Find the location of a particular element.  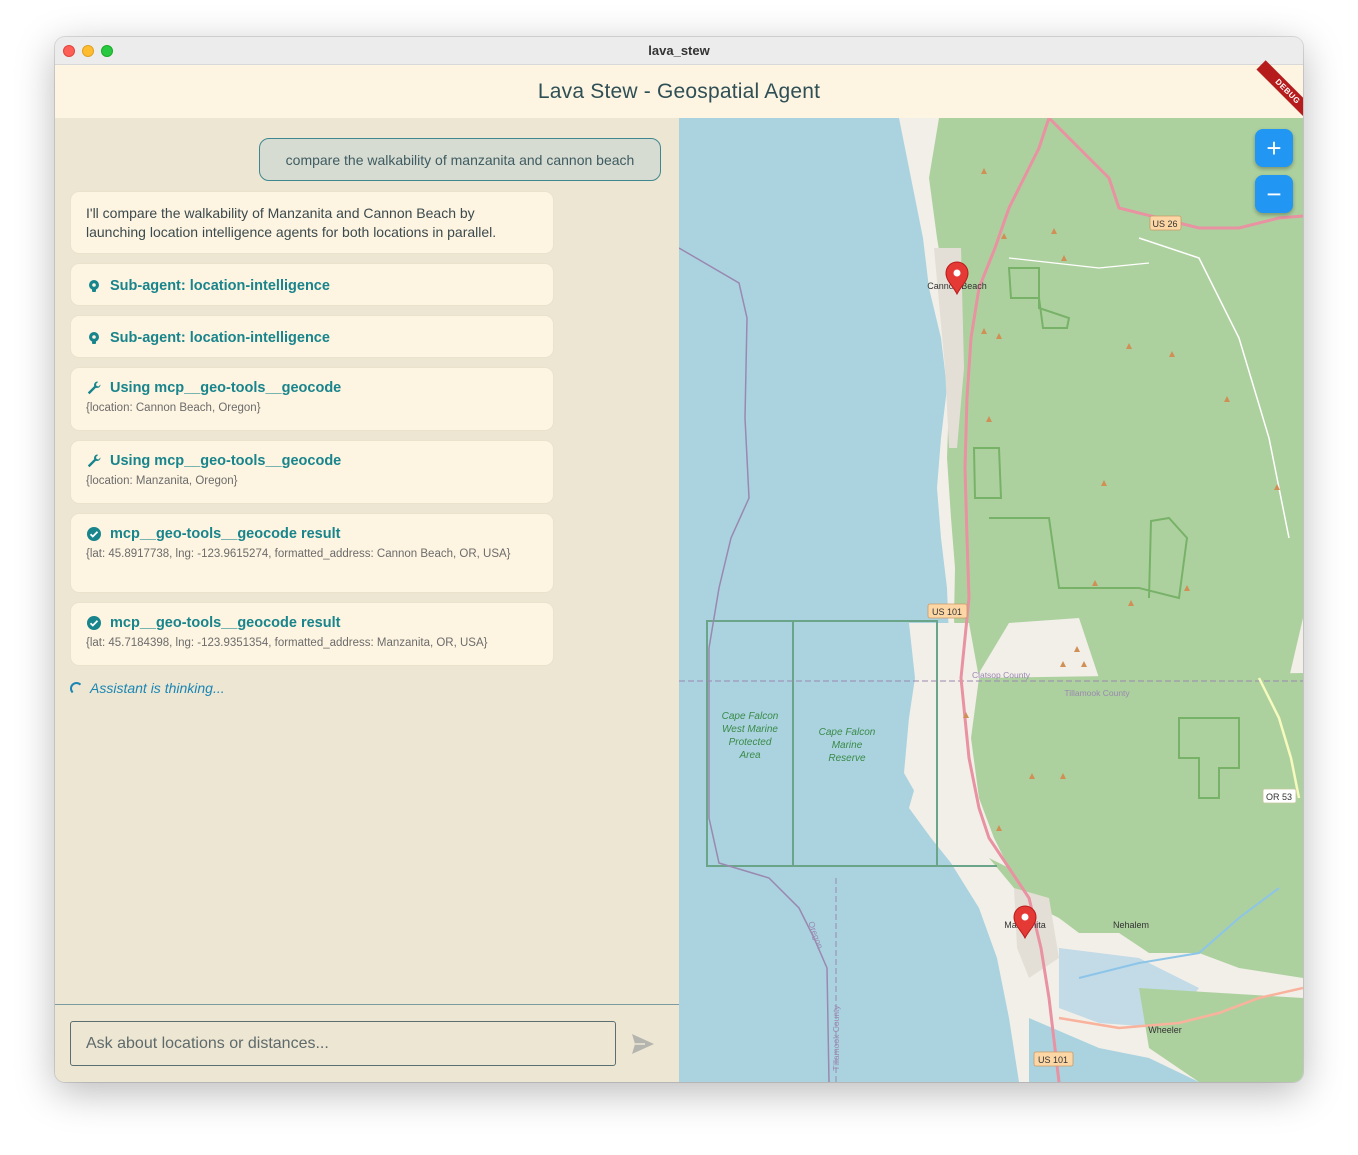

map-label-cape-falcon-reserve-2: Marine is located at coordinates (847, 745).